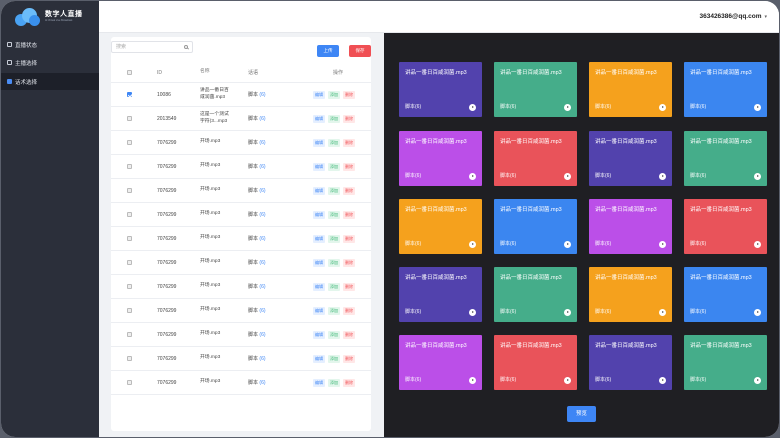  I want to click on user-menu: 363426386@qq.com ▾, so click(733, 16).